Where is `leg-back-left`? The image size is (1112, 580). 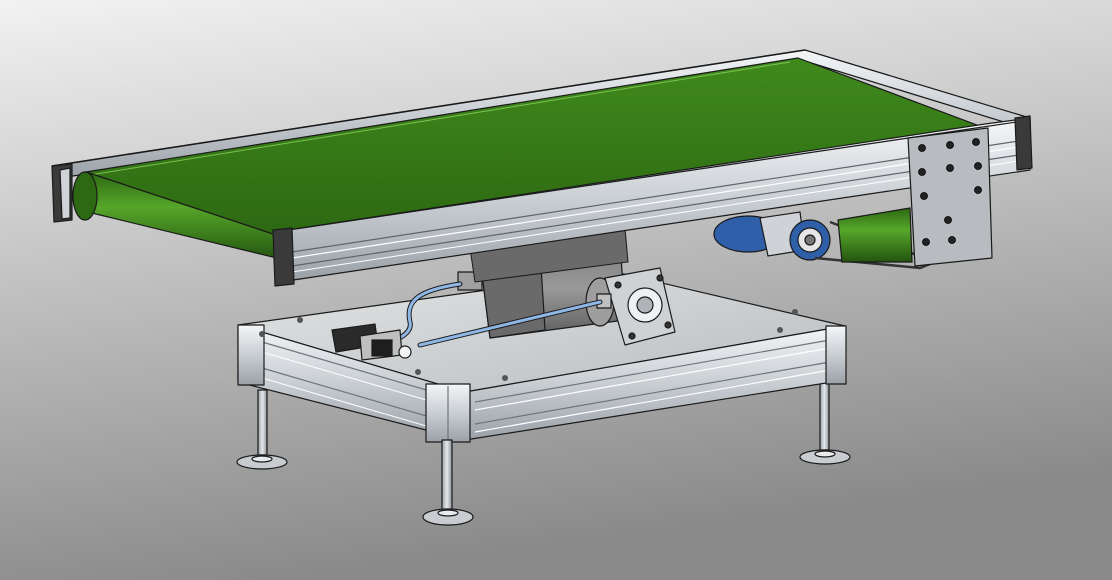 leg-back-left is located at coordinates (262, 422).